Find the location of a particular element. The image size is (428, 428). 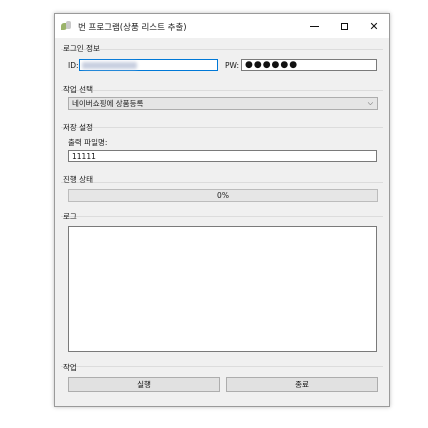

progress-bar: 0% is located at coordinates (223, 195).